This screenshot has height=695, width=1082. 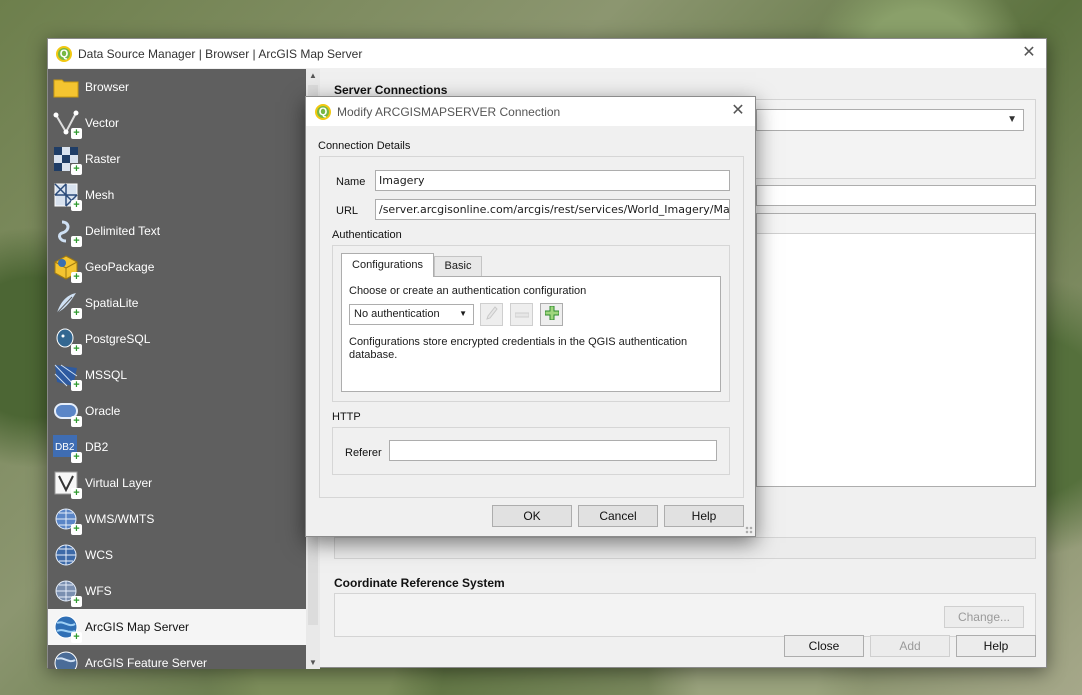 What do you see at coordinates (137, 627) in the screenshot?
I see `sidebar-item-label: ArcGIS Map Server` at bounding box center [137, 627].